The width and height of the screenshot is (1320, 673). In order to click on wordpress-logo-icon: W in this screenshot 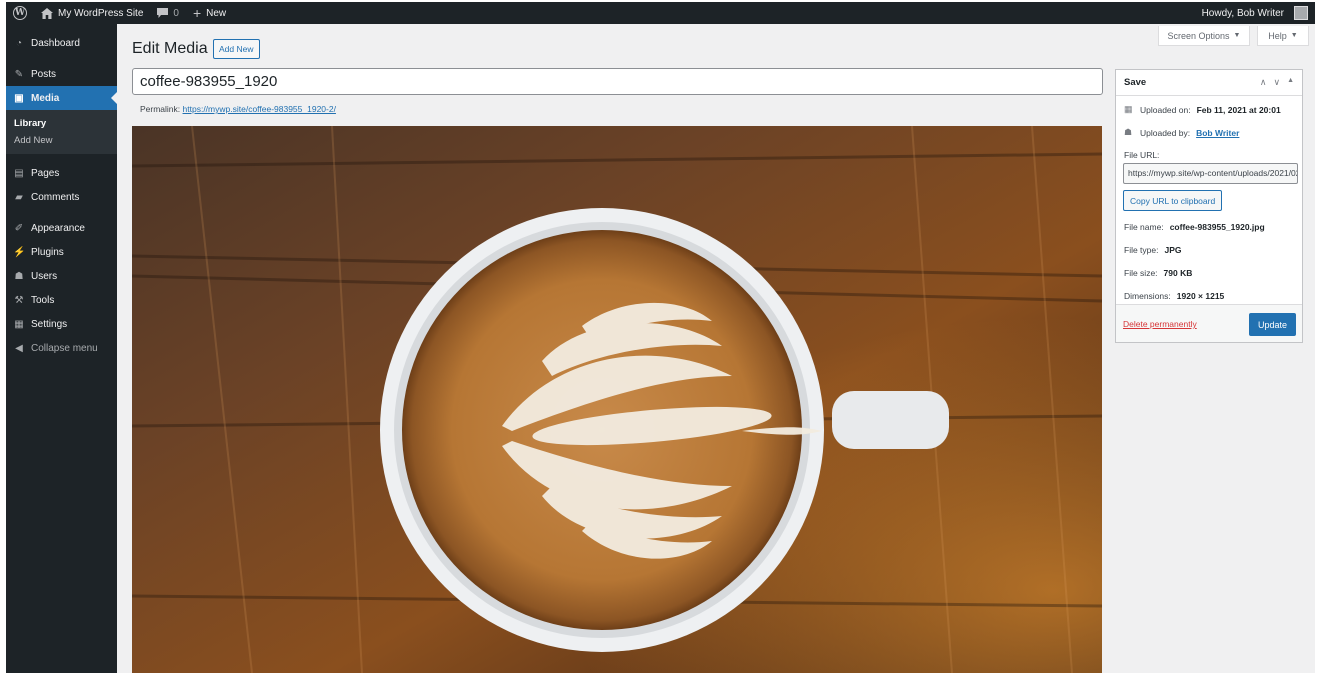, I will do `click(20, 13)`.